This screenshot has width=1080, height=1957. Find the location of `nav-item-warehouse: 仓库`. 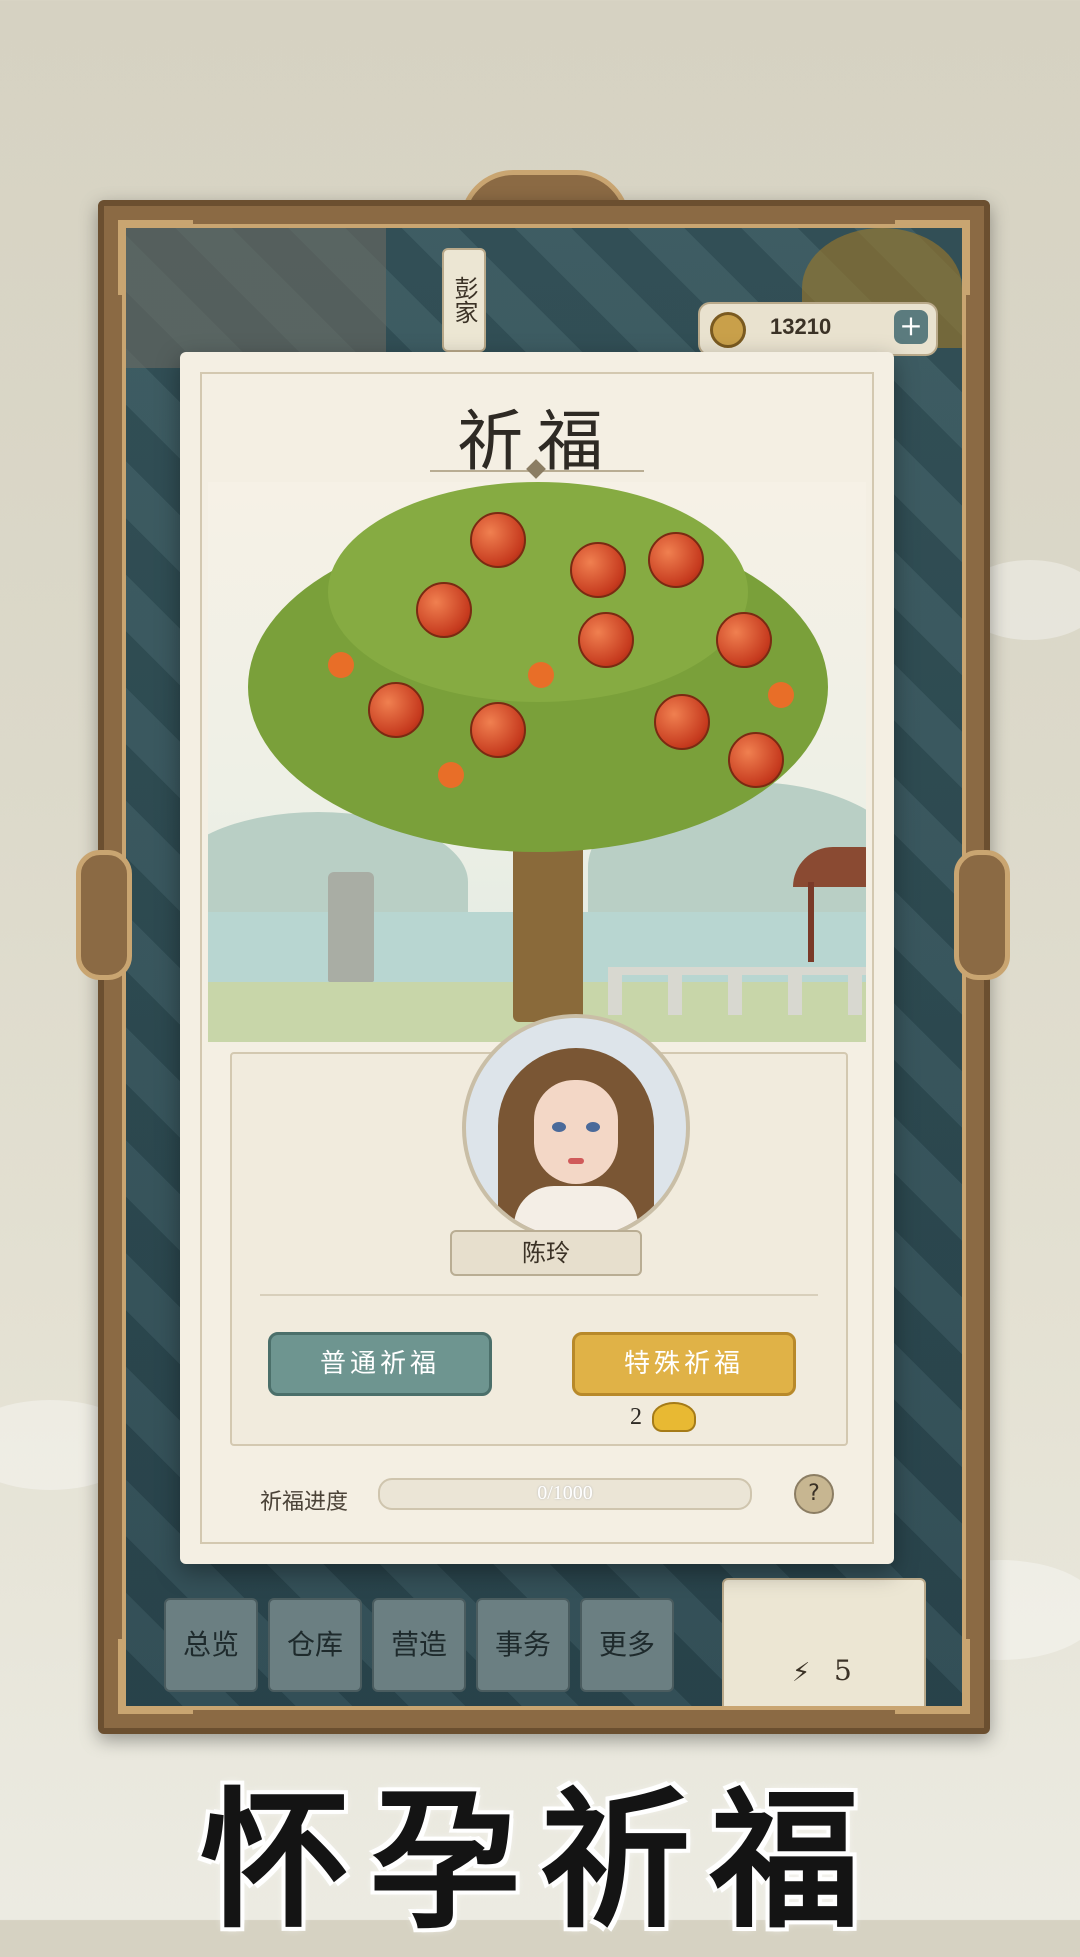

nav-item-warehouse: 仓库 is located at coordinates (315, 1645).